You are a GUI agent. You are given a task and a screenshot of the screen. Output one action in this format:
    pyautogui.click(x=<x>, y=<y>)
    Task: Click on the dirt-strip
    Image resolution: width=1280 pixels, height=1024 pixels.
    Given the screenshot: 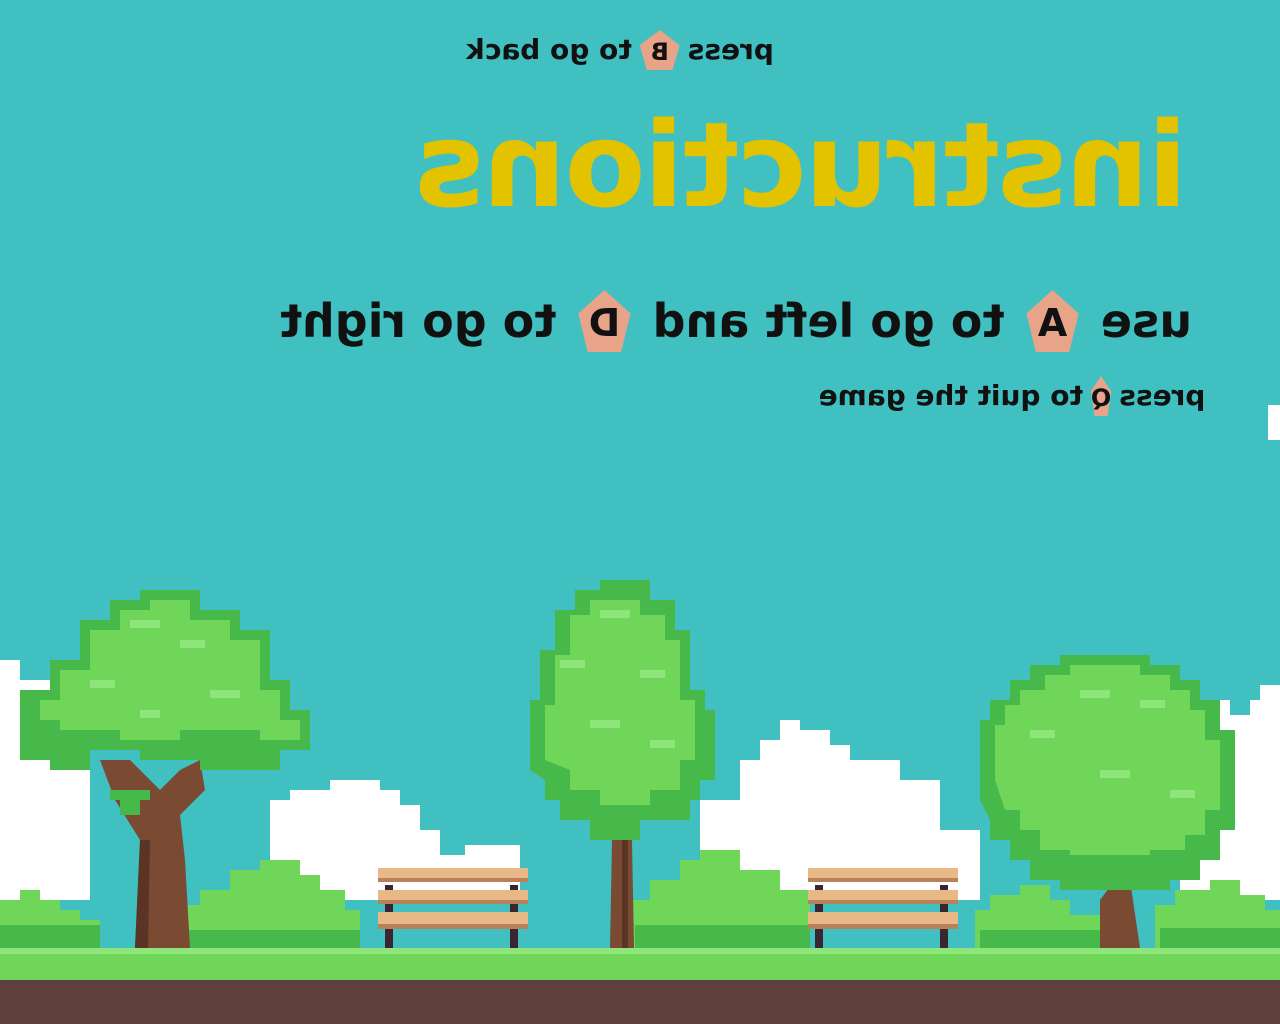 What is the action you would take?
    pyautogui.click(x=640, y=1002)
    